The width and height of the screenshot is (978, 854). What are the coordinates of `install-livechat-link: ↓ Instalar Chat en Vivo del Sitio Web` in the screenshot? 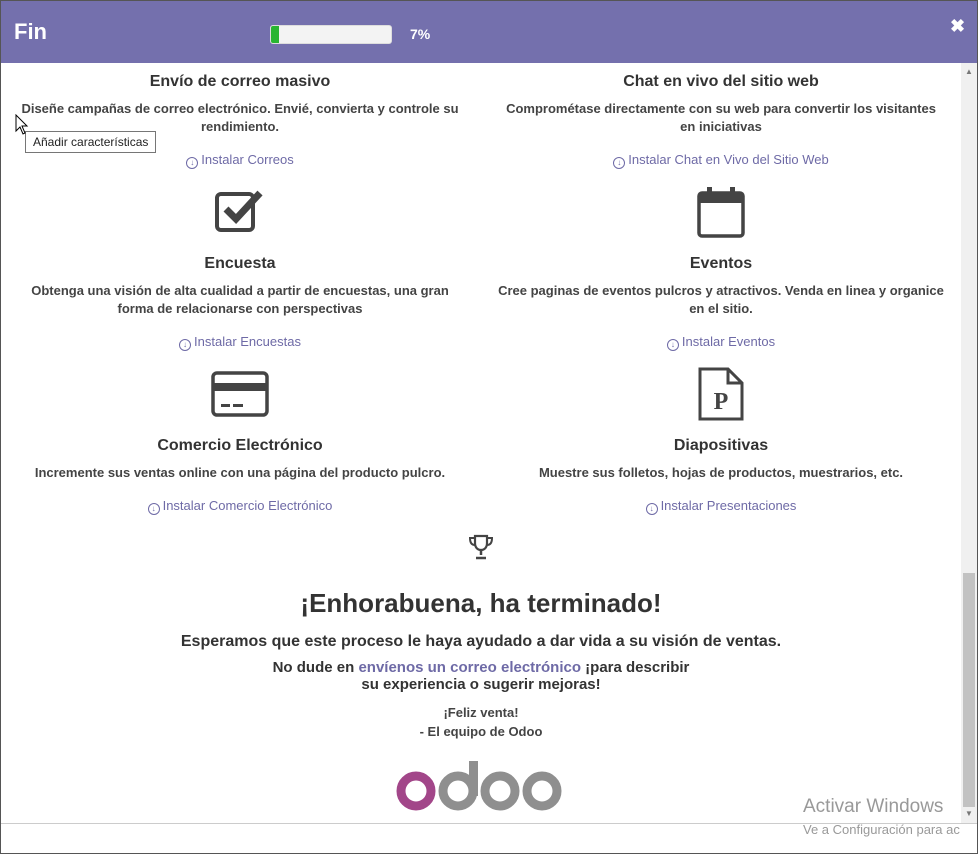 It's located at (721, 160).